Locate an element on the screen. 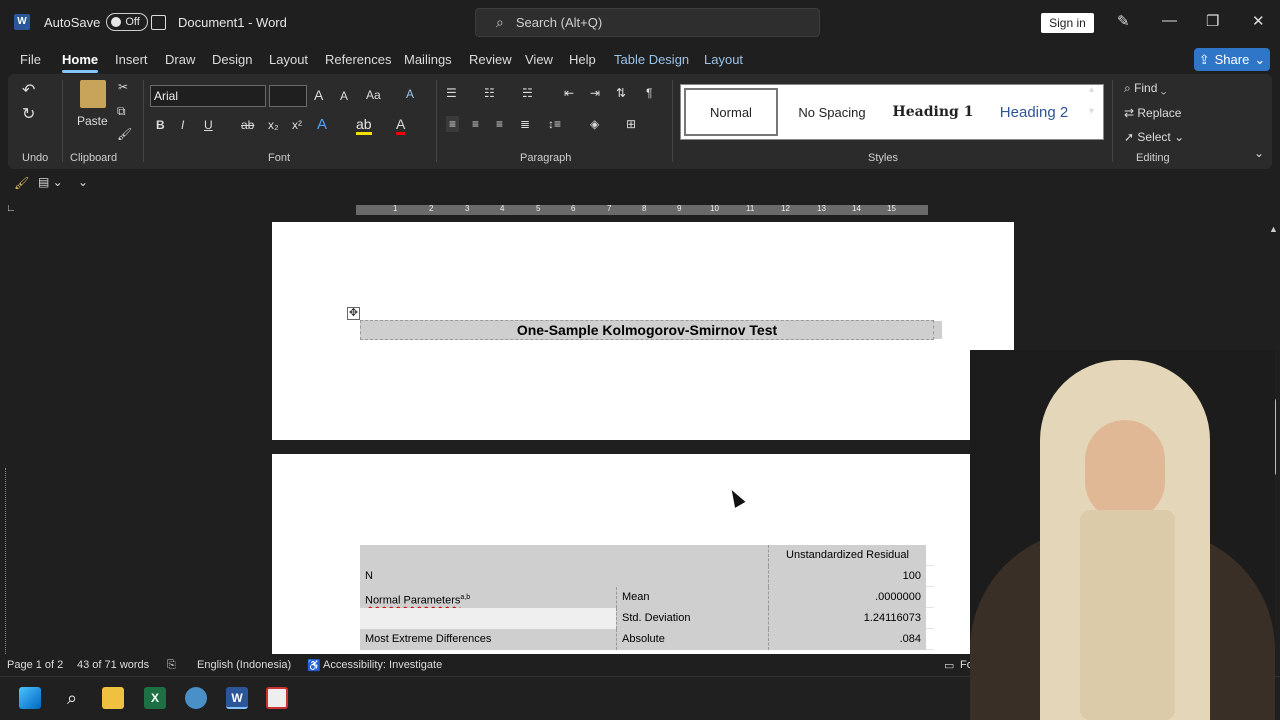 The height and width of the screenshot is (720, 1280). superscript-icon: x² is located at coordinates (297, 125).